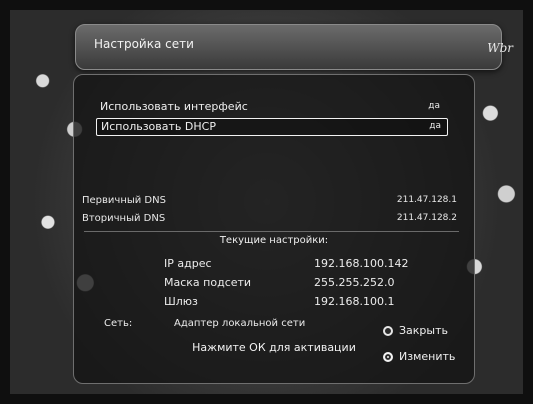 This screenshot has height=404, width=533. What do you see at coordinates (274, 240) in the screenshot?
I see `current-settings-heading: Текущие настройки:` at bounding box center [274, 240].